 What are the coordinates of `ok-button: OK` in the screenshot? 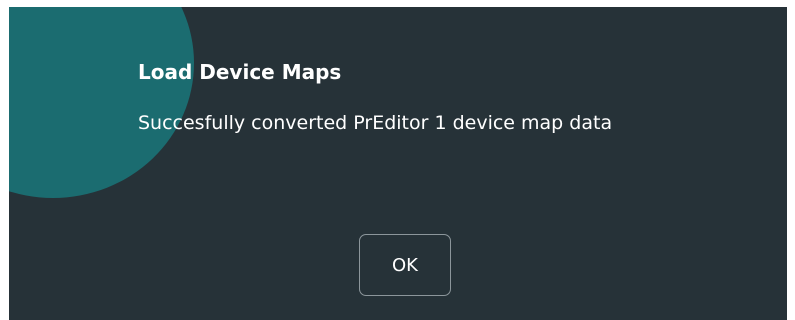 It's located at (405, 265).